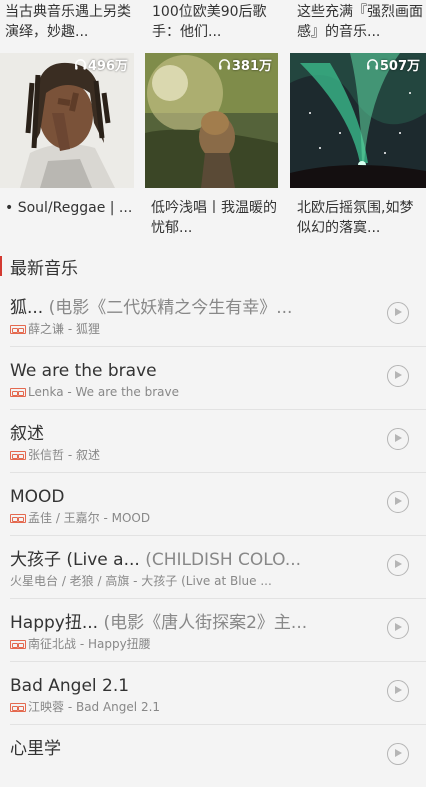 The image size is (426, 787). I want to click on song-item: Happy扭... (电影《唐人街探案2》主... 南征北战 - Happy扭腰, so click(218, 630).